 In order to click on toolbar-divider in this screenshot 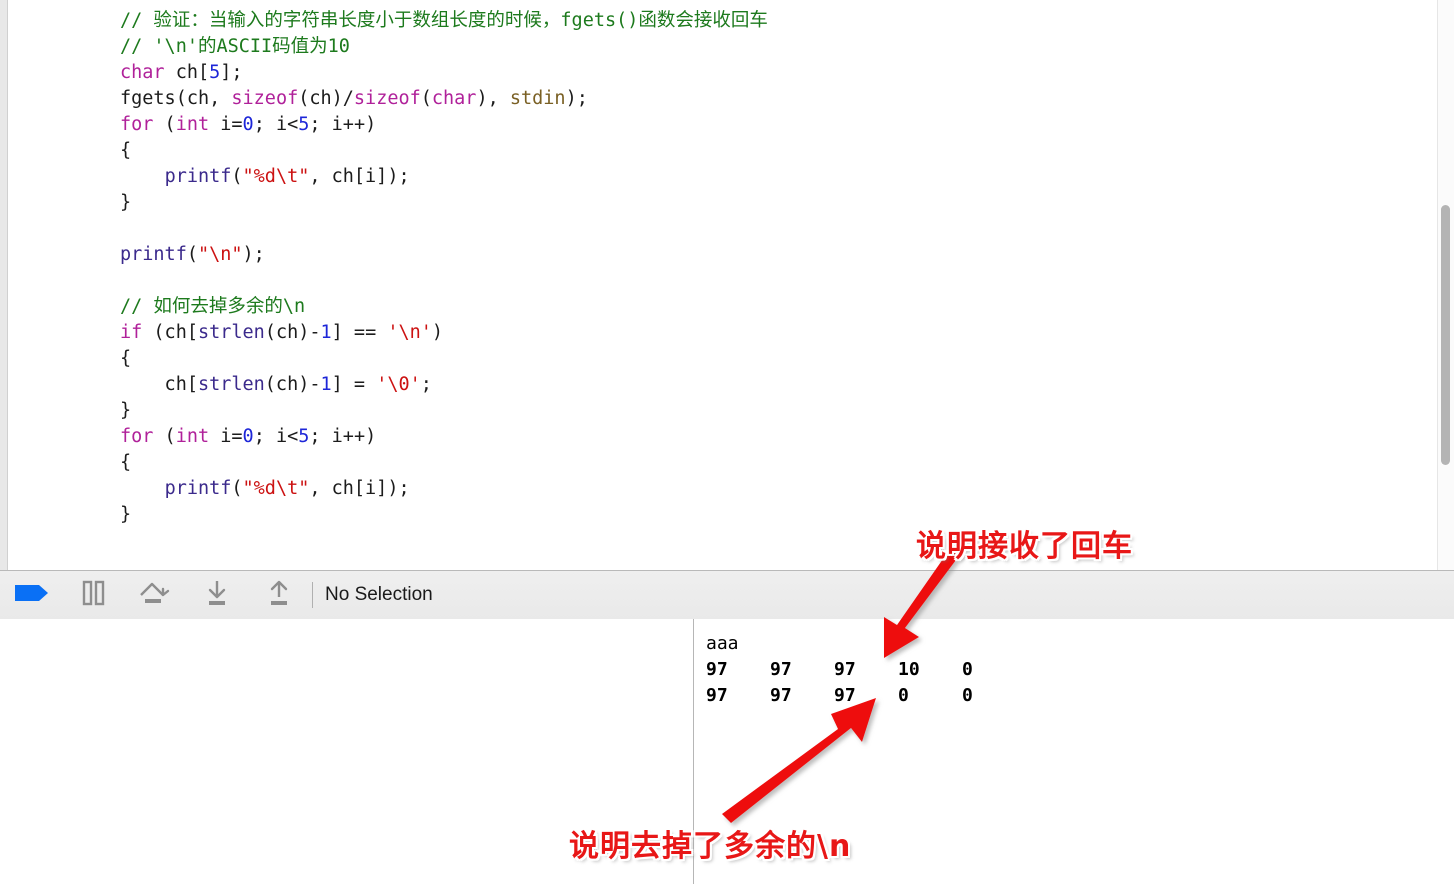, I will do `click(312, 595)`.